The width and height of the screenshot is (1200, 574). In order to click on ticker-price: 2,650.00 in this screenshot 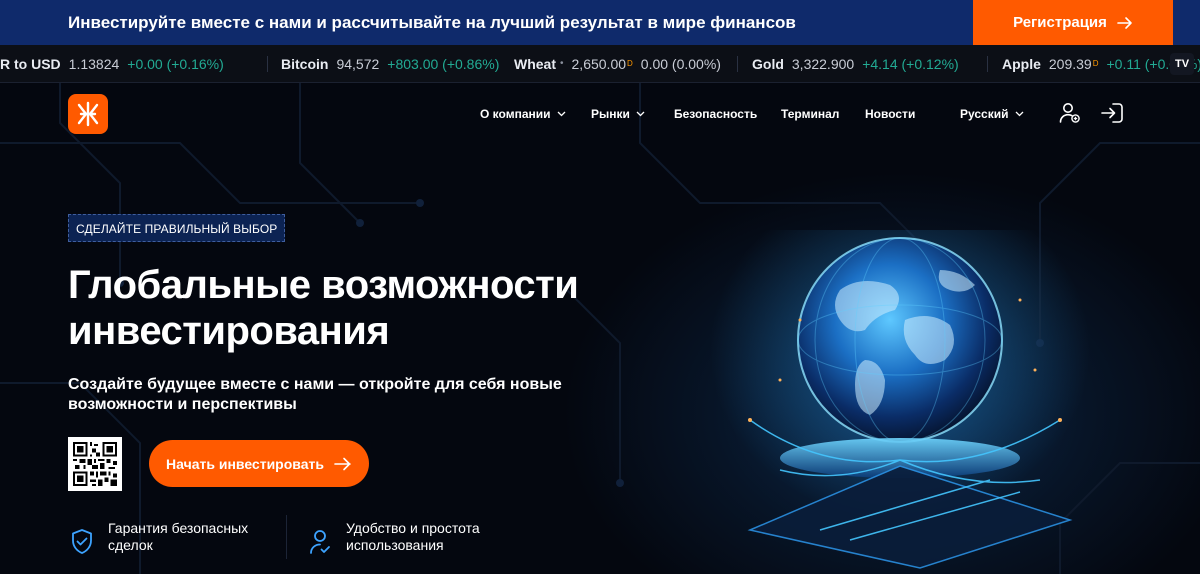, I will do `click(599, 64)`.